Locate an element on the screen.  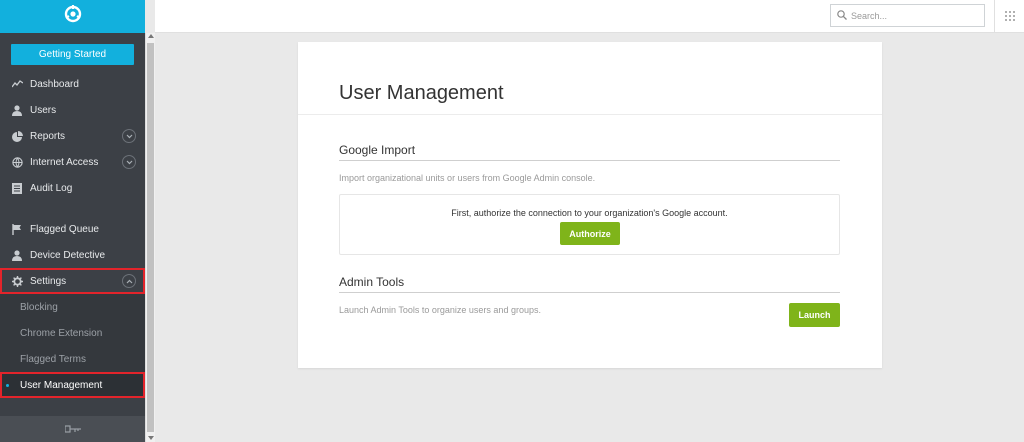
top-bar is located at coordinates (589, 16).